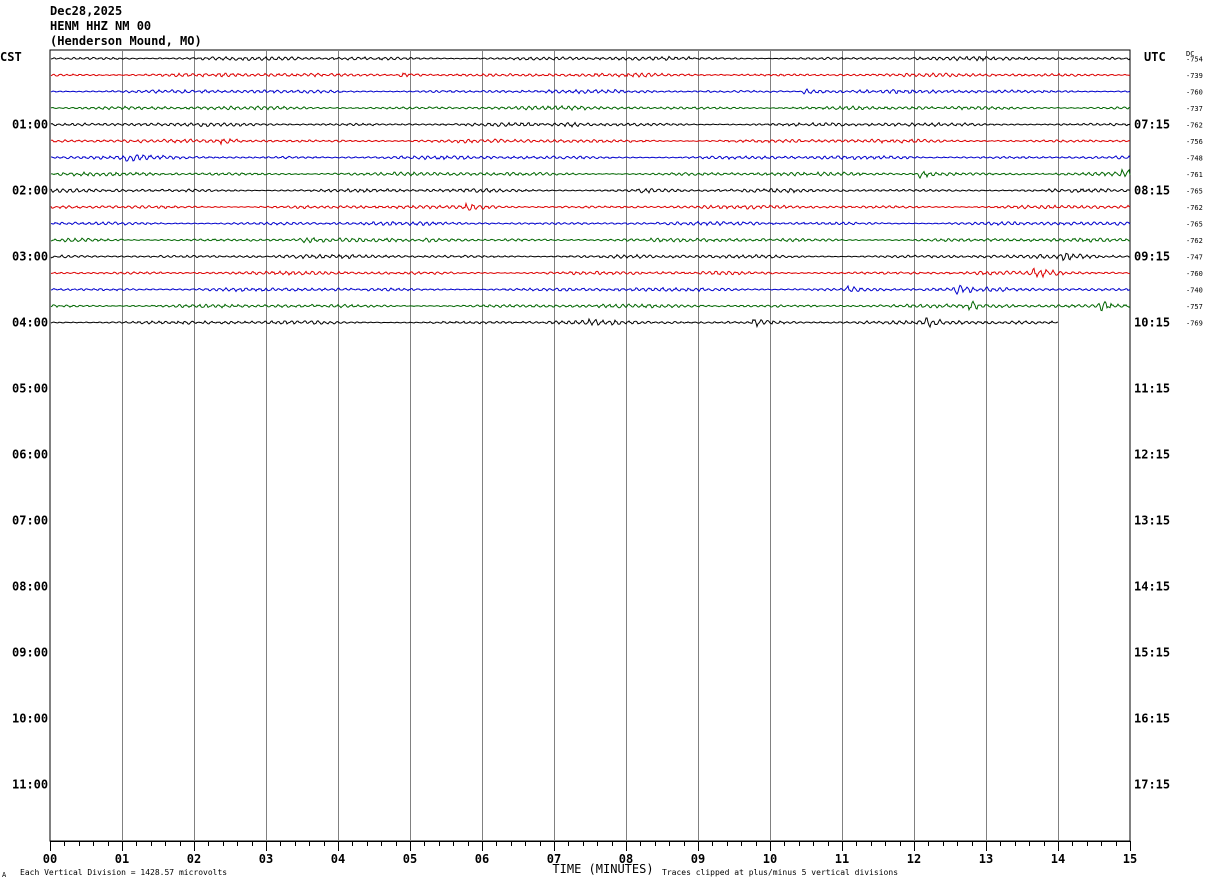 The image size is (1210, 886). I want to click on dc-offset-label: -769, so click(1194, 324).